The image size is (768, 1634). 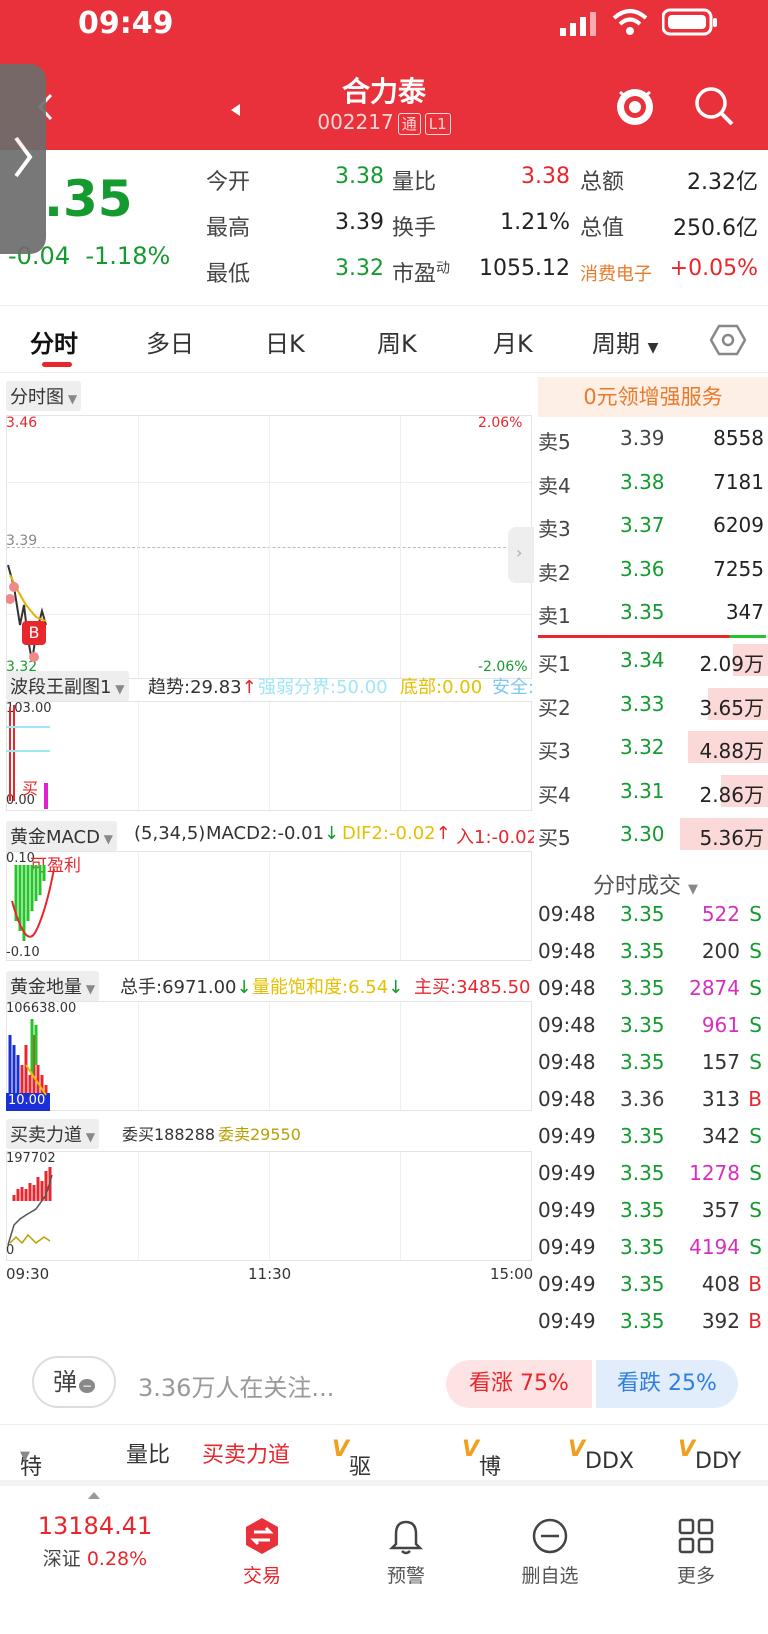 What do you see at coordinates (519, 1384) in the screenshot?
I see `bullish-button: 看涨 75%` at bounding box center [519, 1384].